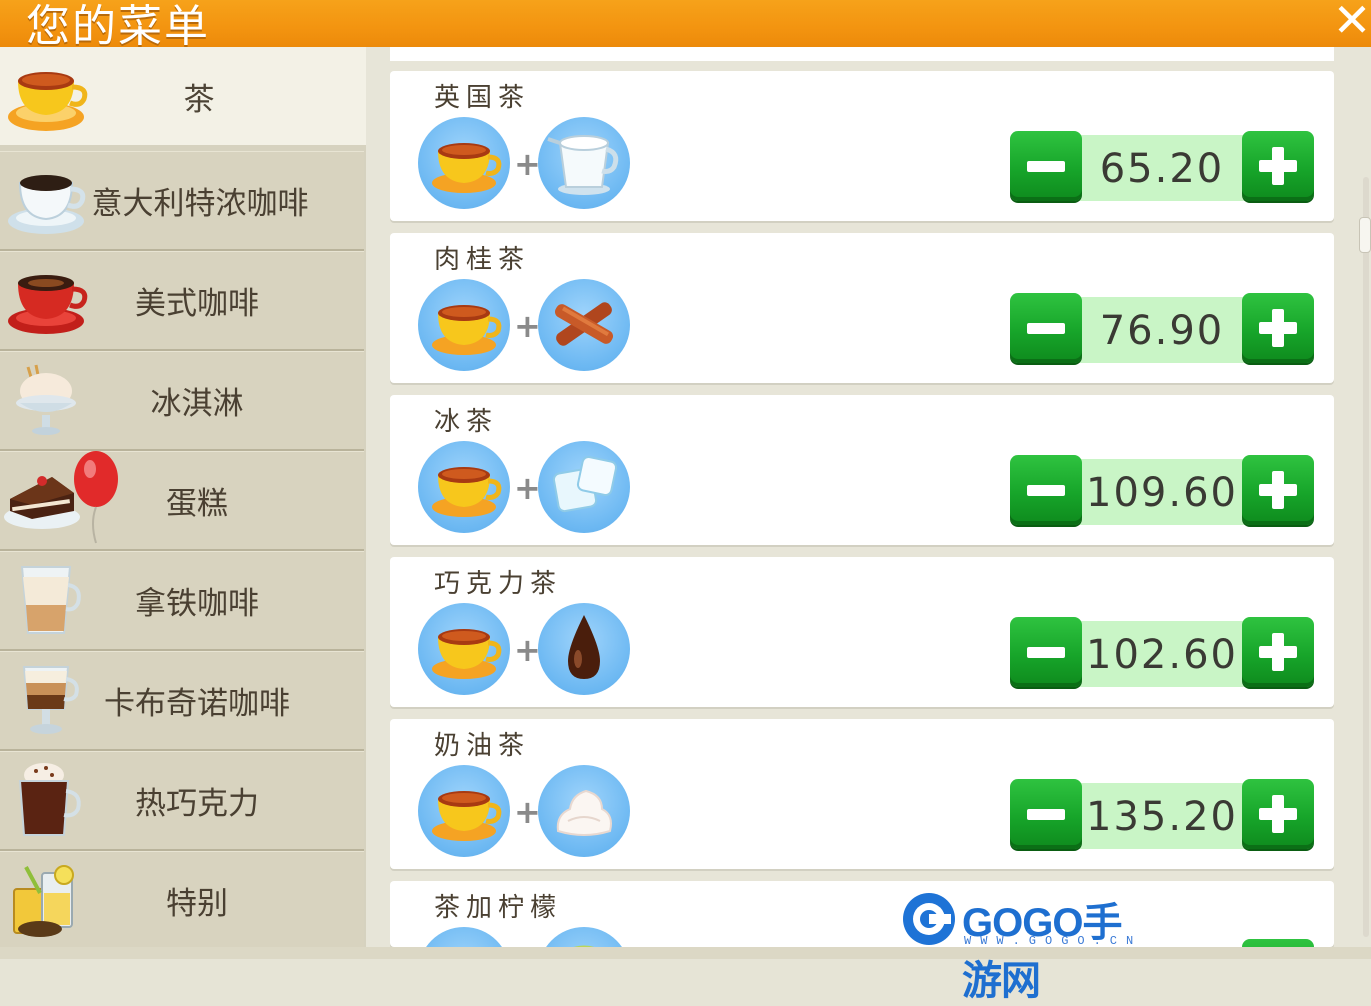  What do you see at coordinates (48, 304) in the screenshot?
I see `americano-cup-icon` at bounding box center [48, 304].